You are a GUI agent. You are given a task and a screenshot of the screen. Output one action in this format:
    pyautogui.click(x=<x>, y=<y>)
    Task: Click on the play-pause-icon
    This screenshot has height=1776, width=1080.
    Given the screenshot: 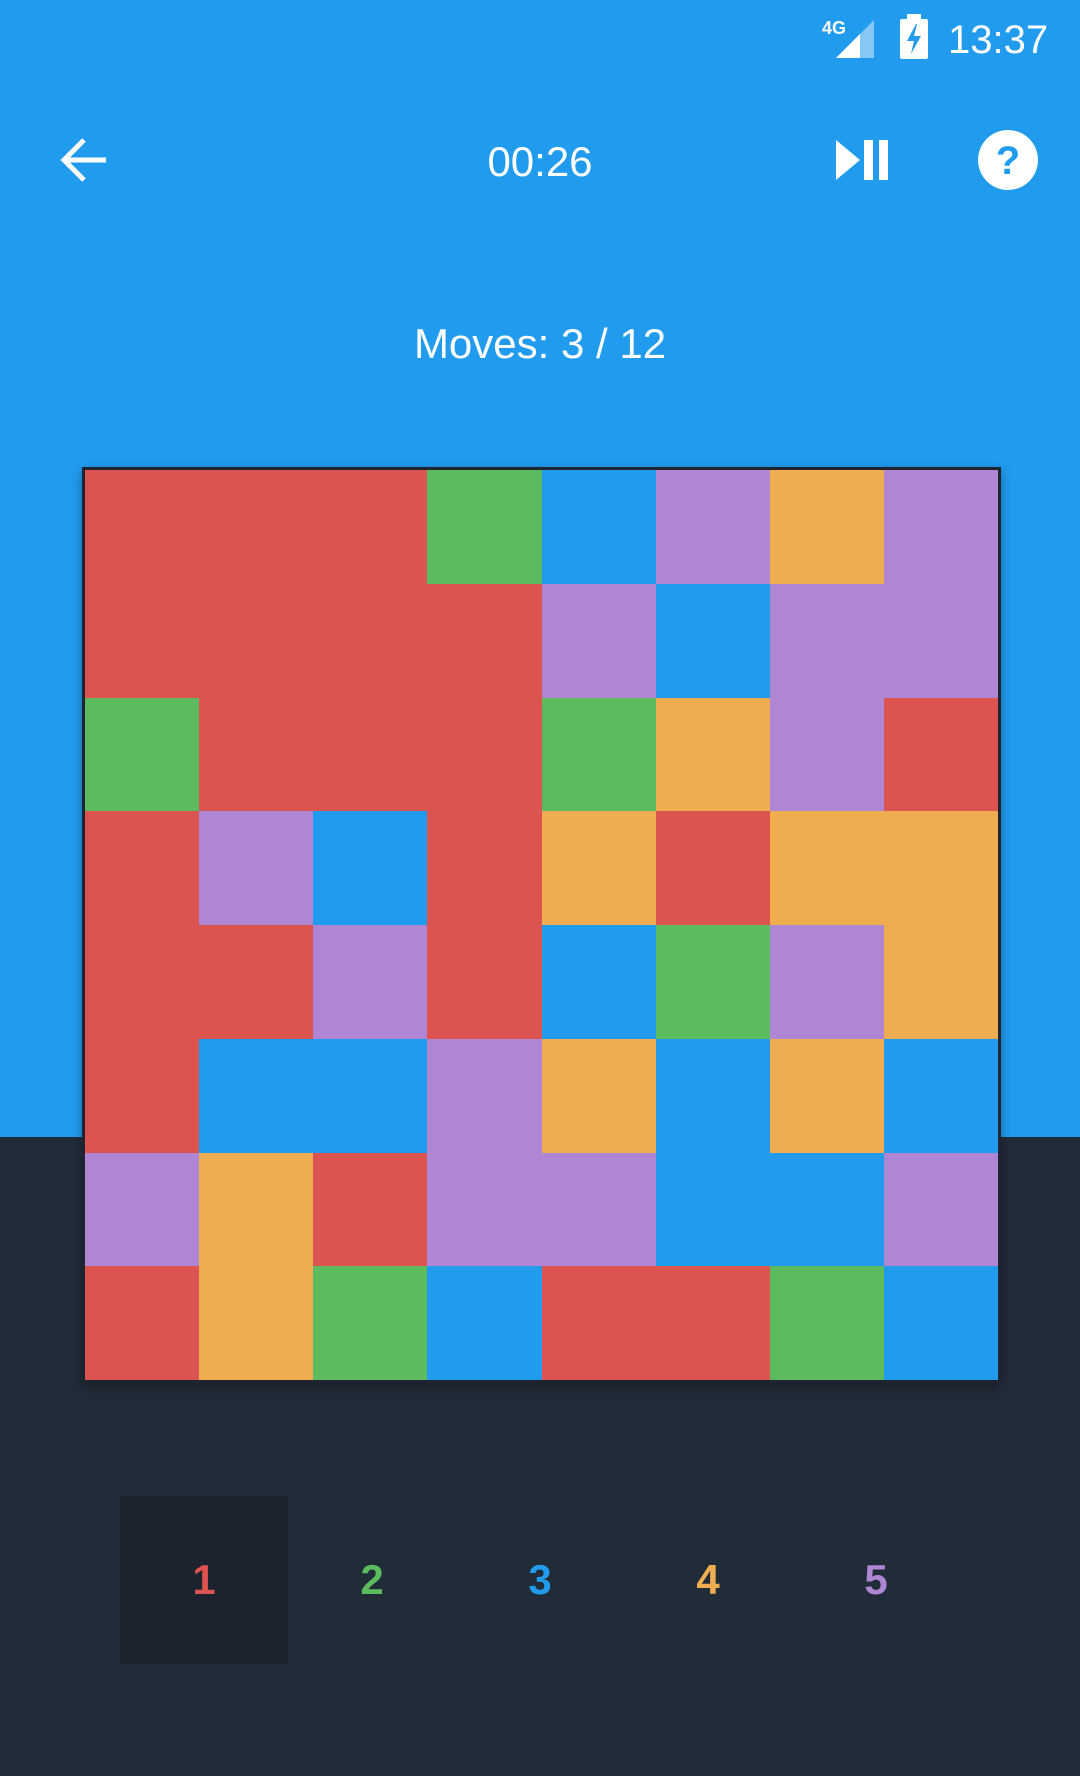 What is the action you would take?
    pyautogui.click(x=862, y=160)
    